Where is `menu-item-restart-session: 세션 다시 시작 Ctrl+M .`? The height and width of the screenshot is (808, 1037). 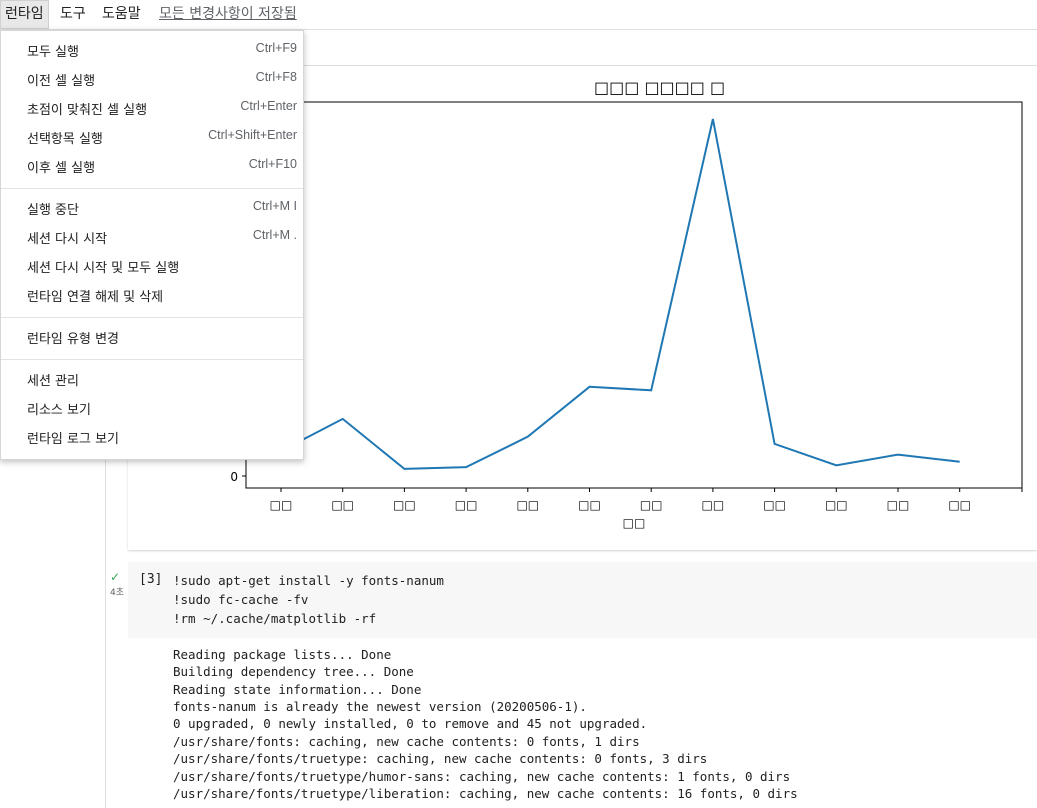
menu-item-restart-session: 세션 다시 시작 Ctrl+M . is located at coordinates (152, 237).